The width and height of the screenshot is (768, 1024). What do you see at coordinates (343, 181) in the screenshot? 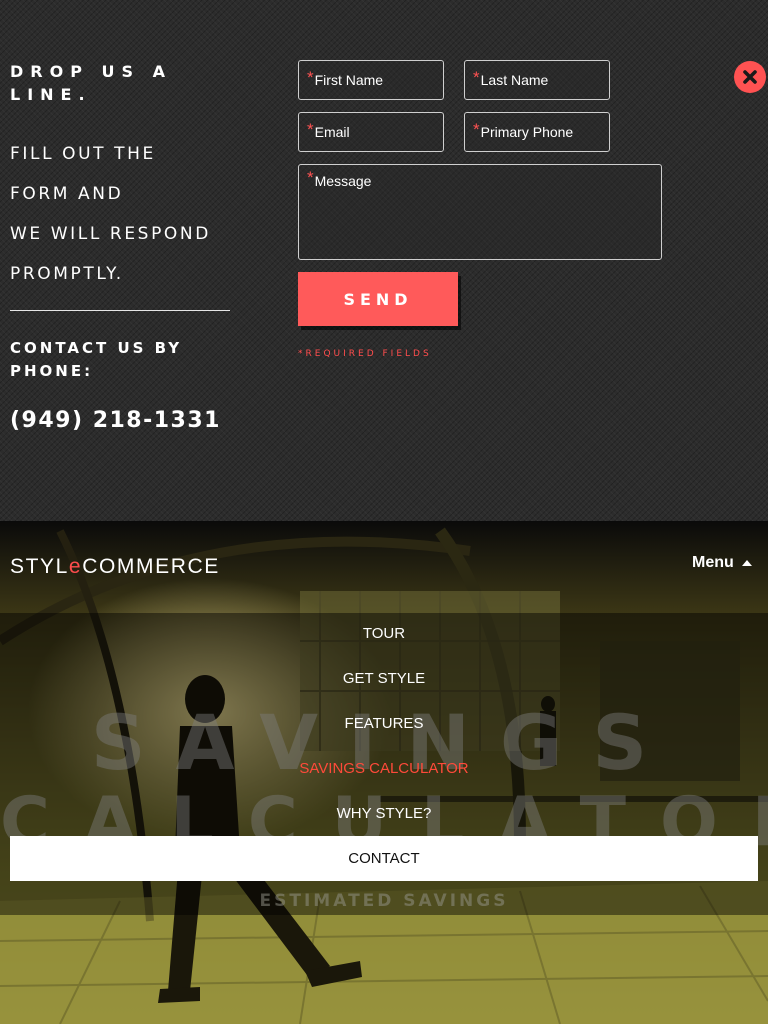
I see `message-placeholder: Message` at bounding box center [343, 181].